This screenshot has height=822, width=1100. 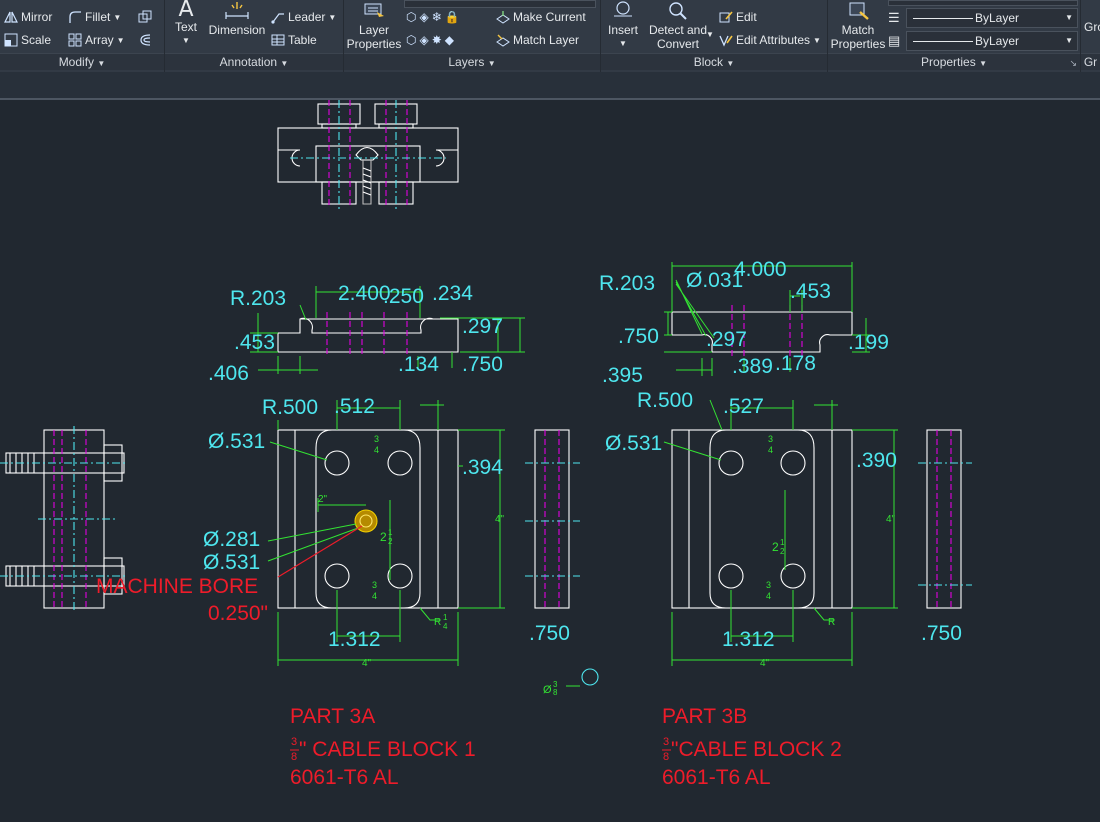 I want to click on dim-4in-v-b: 4", so click(x=891, y=519).